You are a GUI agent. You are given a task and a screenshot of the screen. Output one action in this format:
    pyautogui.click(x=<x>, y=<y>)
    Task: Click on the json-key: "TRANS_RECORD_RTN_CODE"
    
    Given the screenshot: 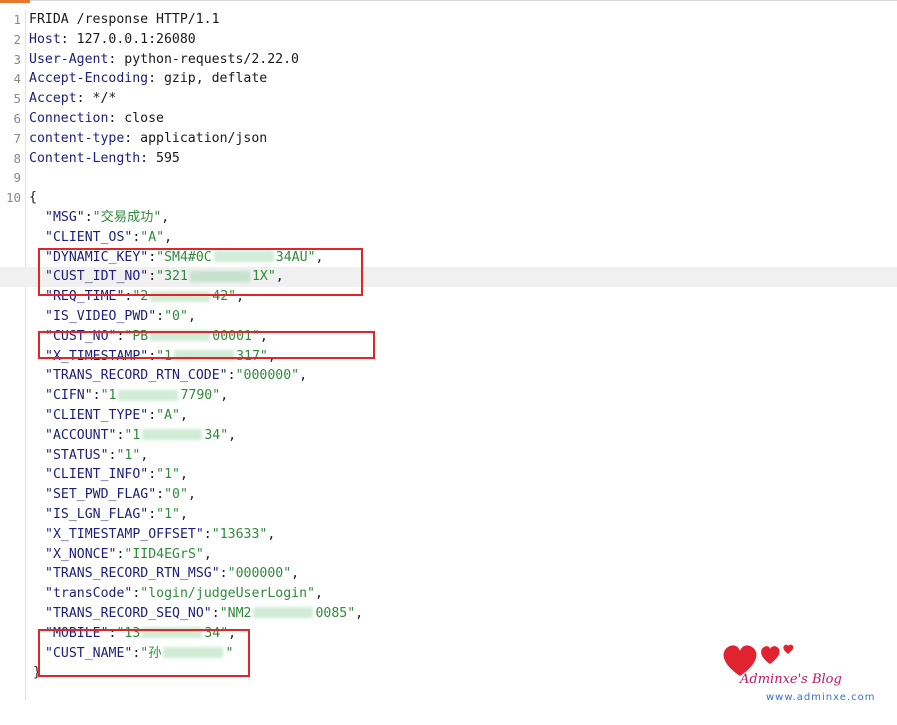 What is the action you would take?
    pyautogui.click(x=136, y=376)
    